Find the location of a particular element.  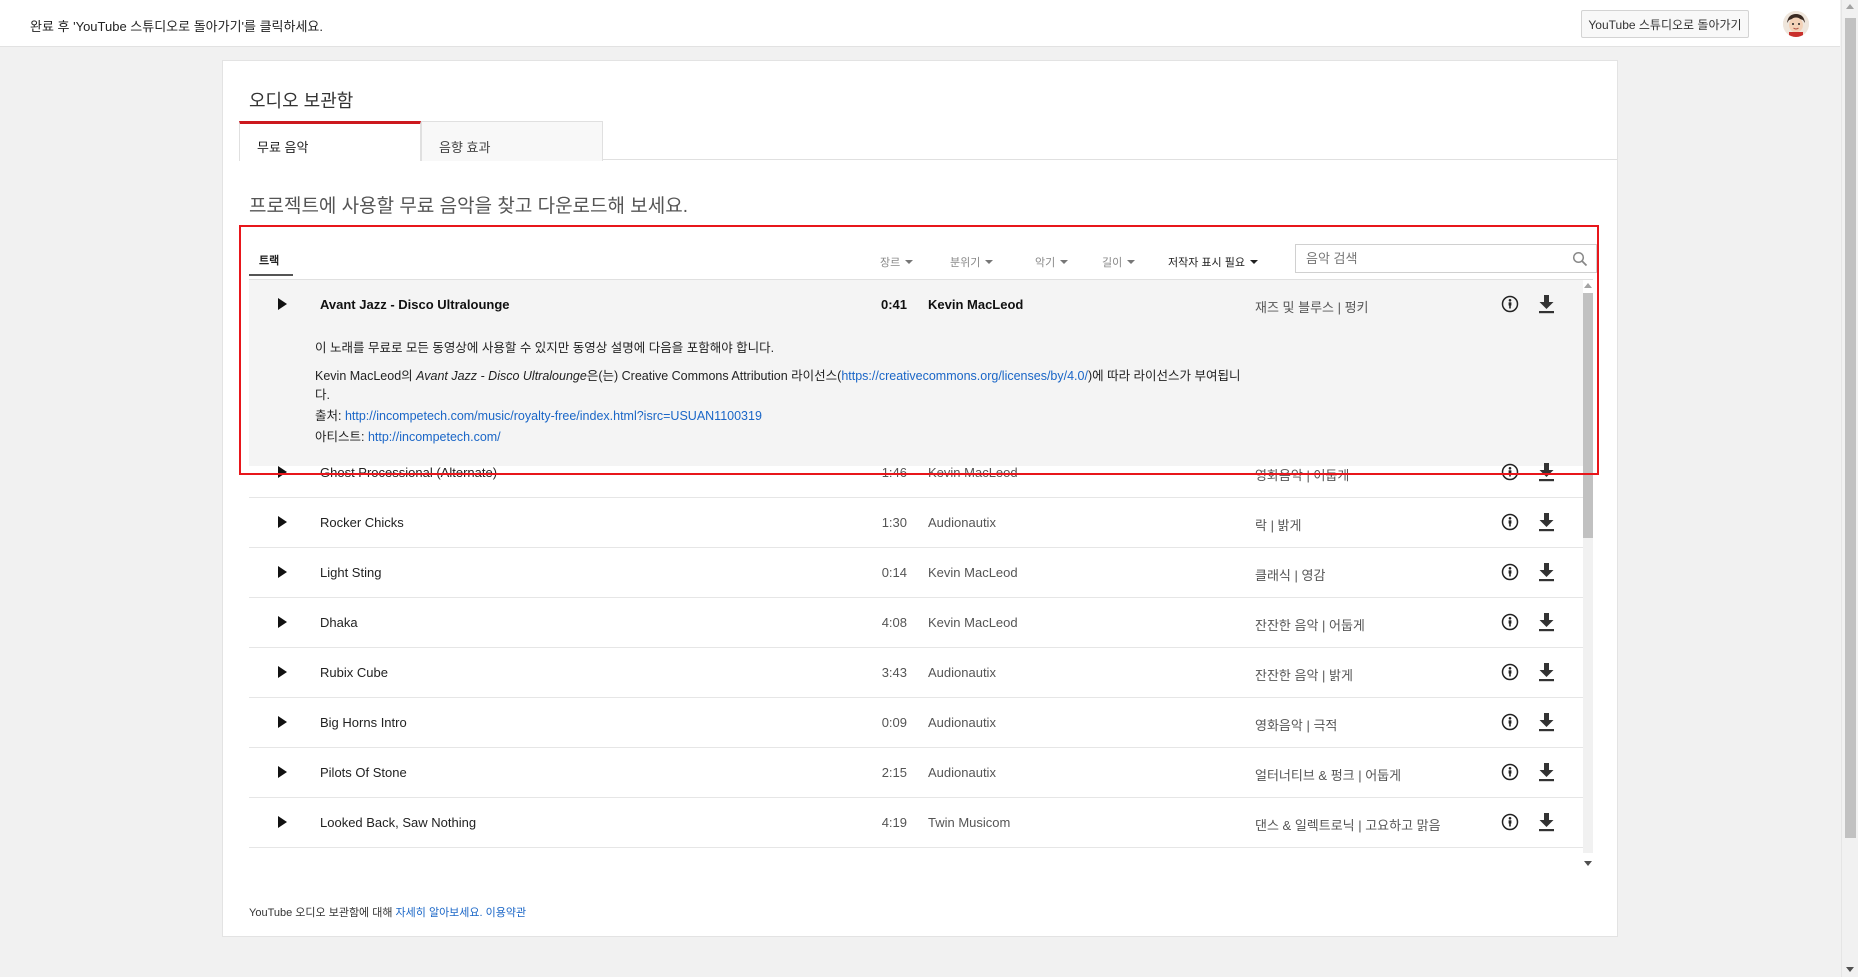

track-title: Light Sting is located at coordinates (351, 572).